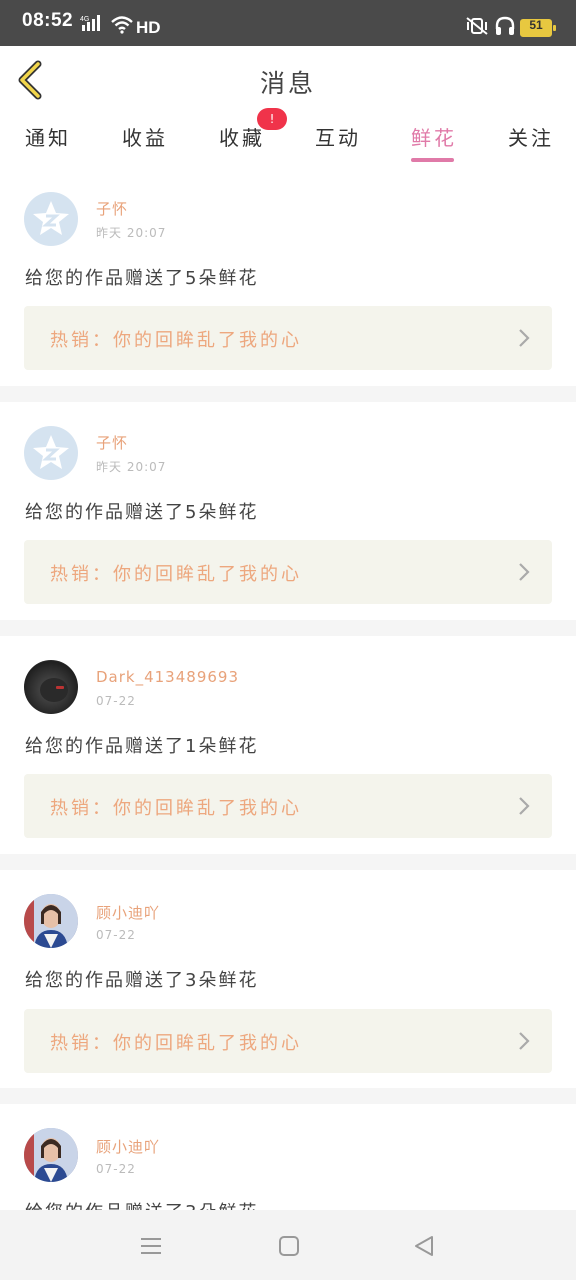  I want to click on tab-favorites: 收藏, so click(242, 136).